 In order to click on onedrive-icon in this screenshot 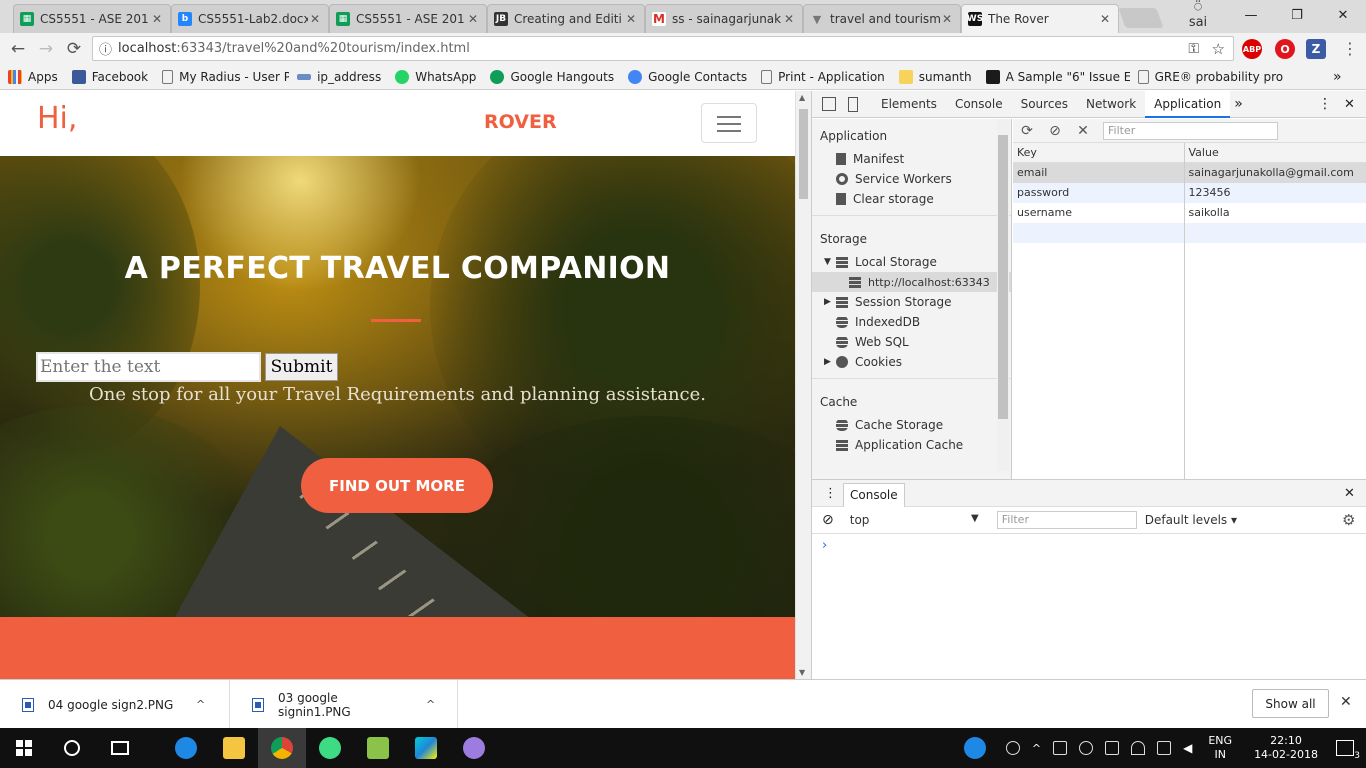, I will do `click(1086, 748)`.